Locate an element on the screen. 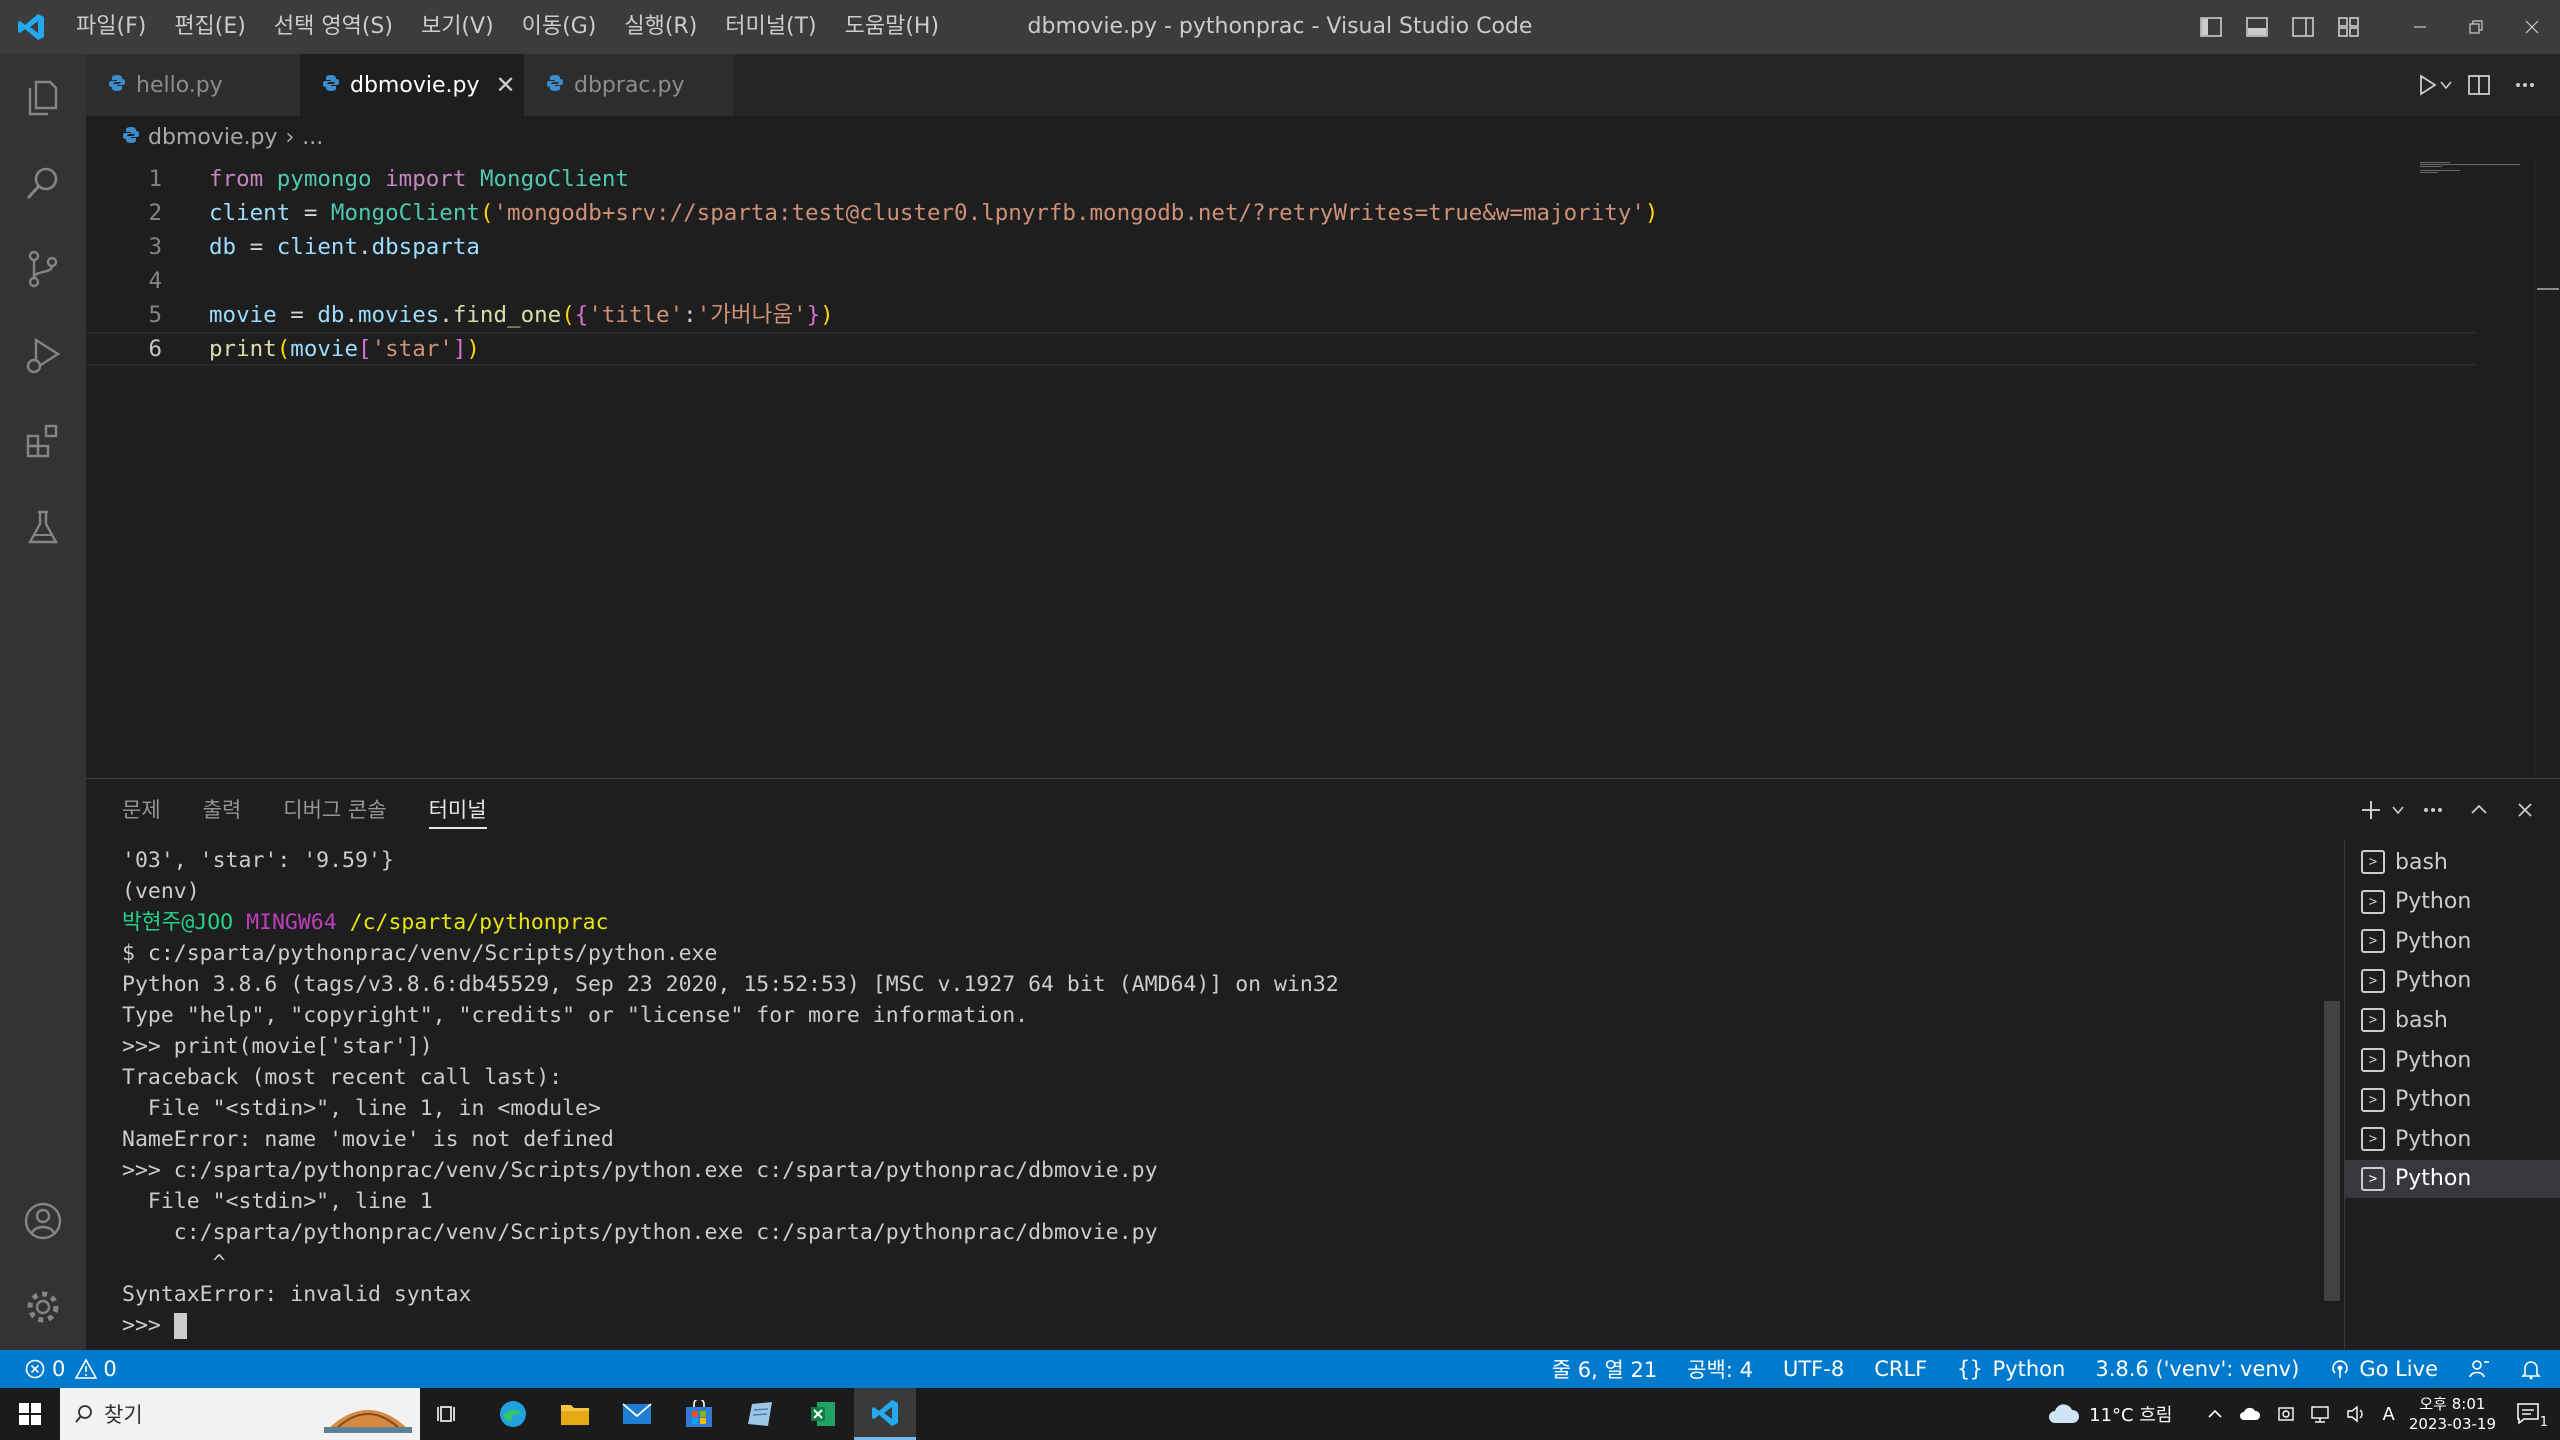 The width and height of the screenshot is (2560, 1440). toggle-secondary-sidebar-icon is located at coordinates (2303, 27).